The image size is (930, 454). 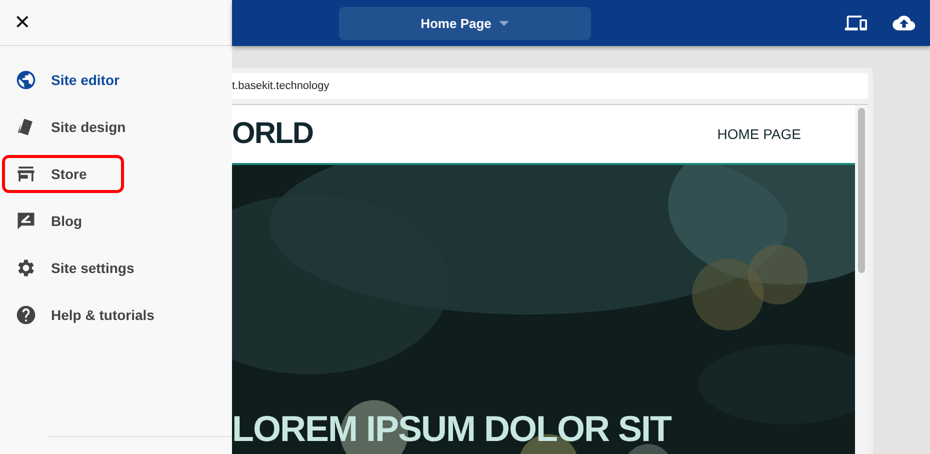 What do you see at coordinates (26, 268) in the screenshot?
I see `settings-icon` at bounding box center [26, 268].